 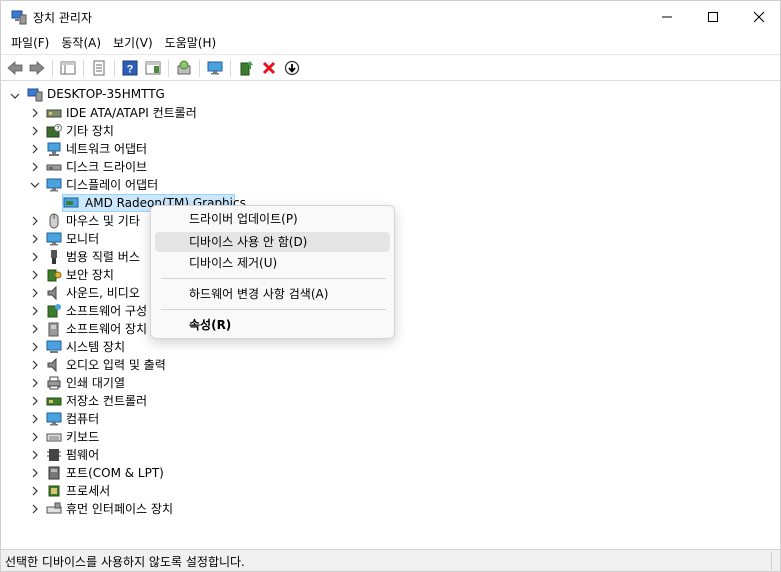 What do you see at coordinates (116, 365) in the screenshot?
I see `tree-item-label: 오디오 입력 및 출력` at bounding box center [116, 365].